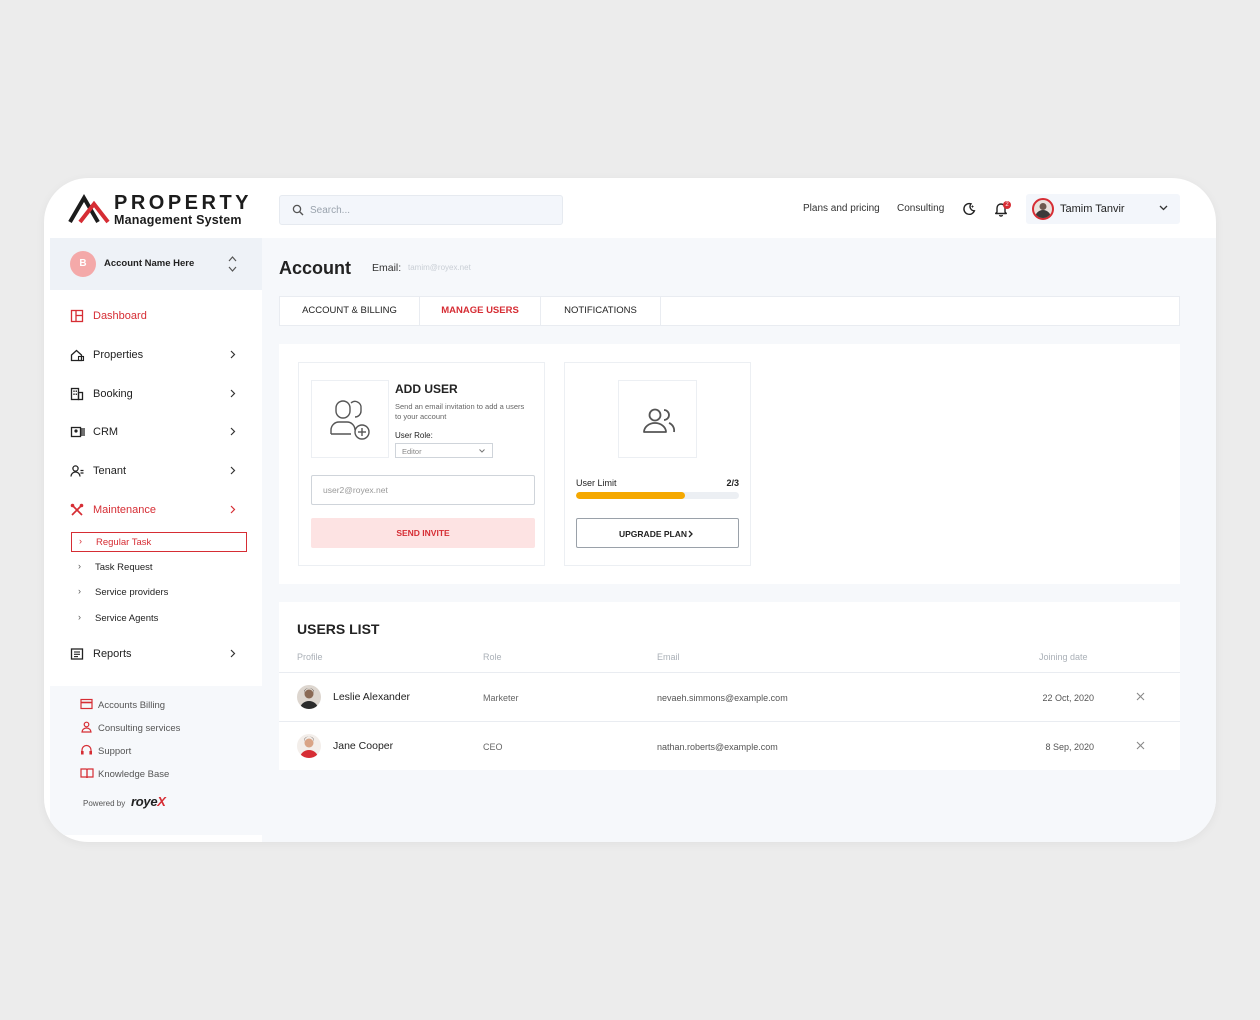 This screenshot has height=1020, width=1260. What do you see at coordinates (183, 203) in the screenshot?
I see `logo-wordmark: PROPERTY` at bounding box center [183, 203].